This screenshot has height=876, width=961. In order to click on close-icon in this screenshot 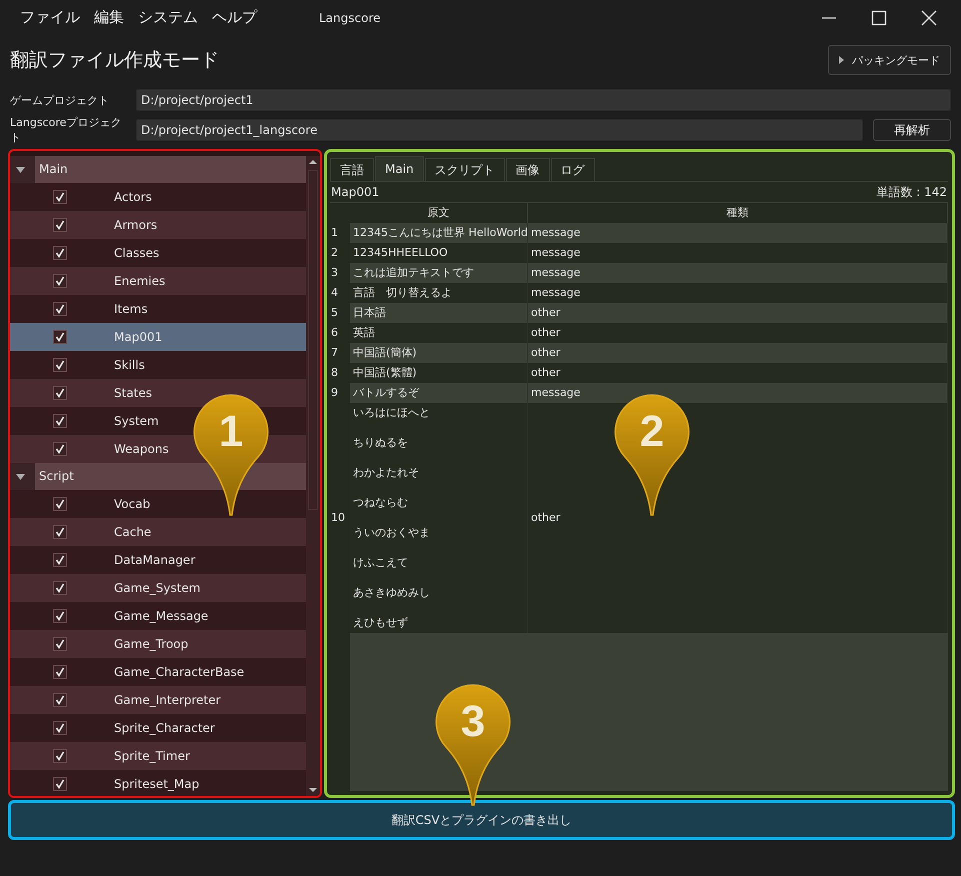, I will do `click(929, 18)`.